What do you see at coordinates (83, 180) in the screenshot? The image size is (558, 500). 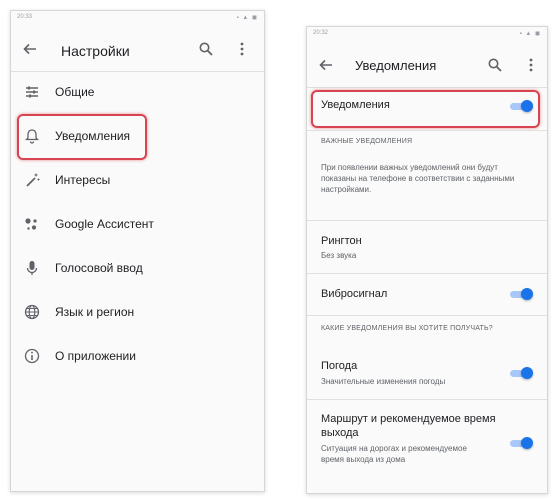 I see `menu-item-label: Интересы` at bounding box center [83, 180].